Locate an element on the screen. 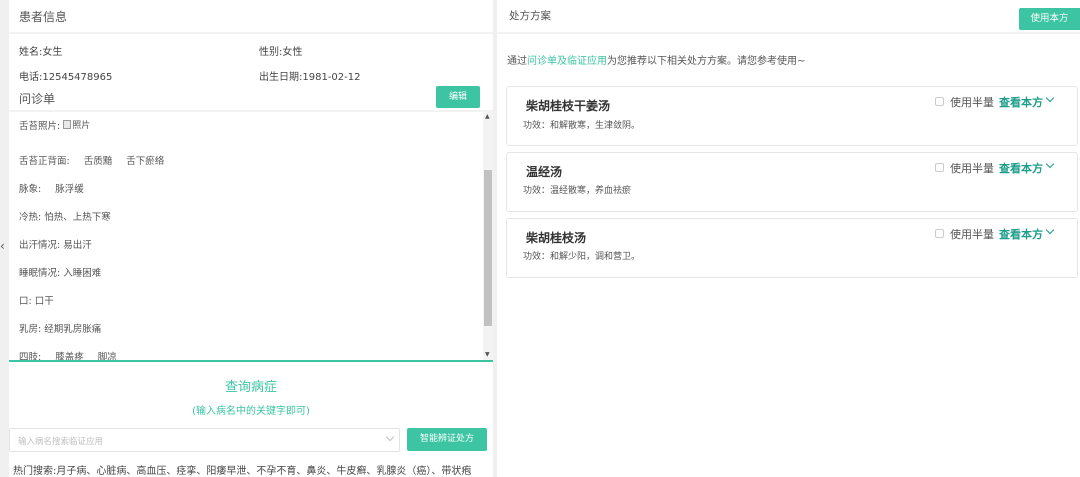 The height and width of the screenshot is (477, 1080). inquiry-item: 睡眠情况: 入睡困难 is located at coordinates (60, 273).